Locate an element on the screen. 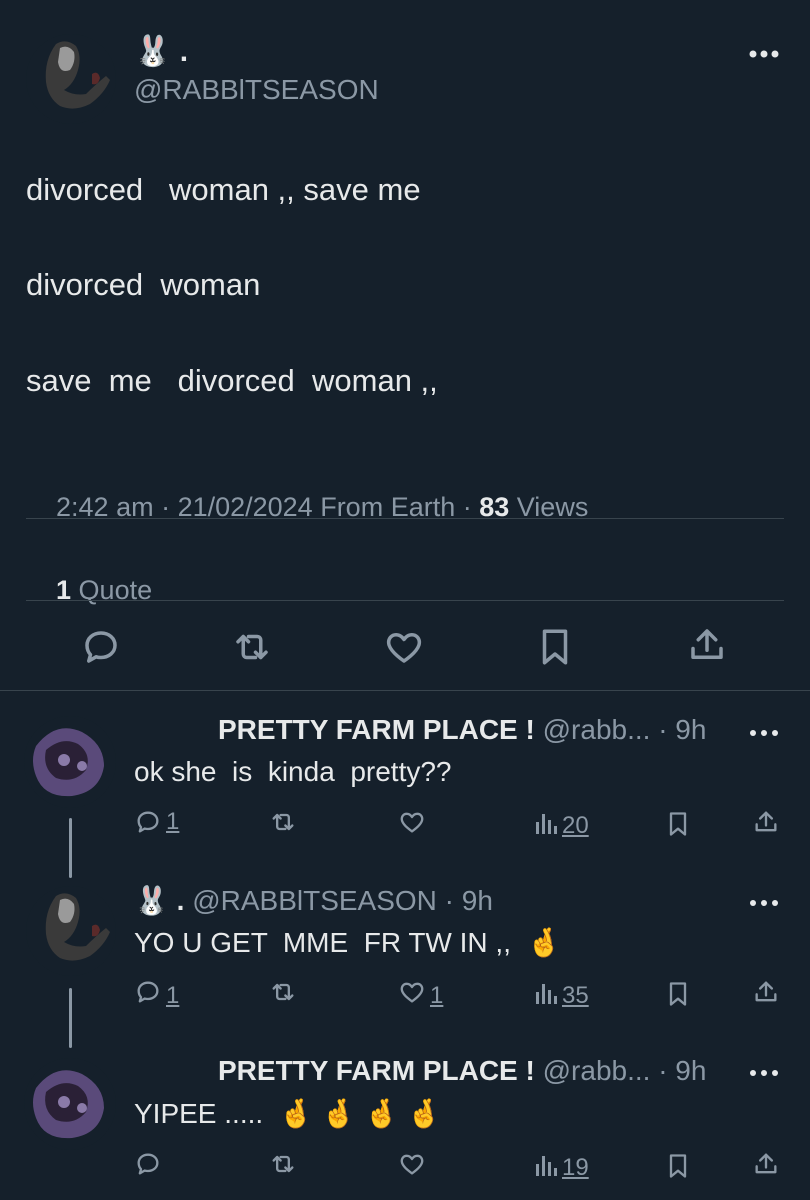 The width and height of the screenshot is (810, 1200). author-handle: @RABBlTSEASON is located at coordinates (256, 90).